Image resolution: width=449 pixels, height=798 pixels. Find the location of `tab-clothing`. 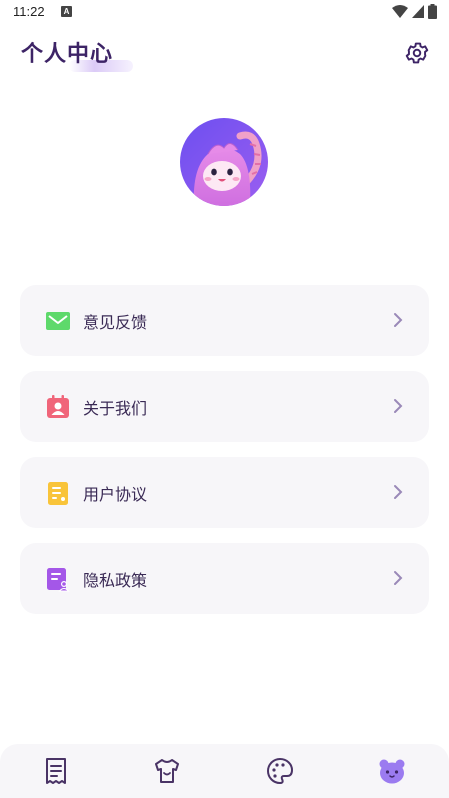

tab-clothing is located at coordinates (167, 771).